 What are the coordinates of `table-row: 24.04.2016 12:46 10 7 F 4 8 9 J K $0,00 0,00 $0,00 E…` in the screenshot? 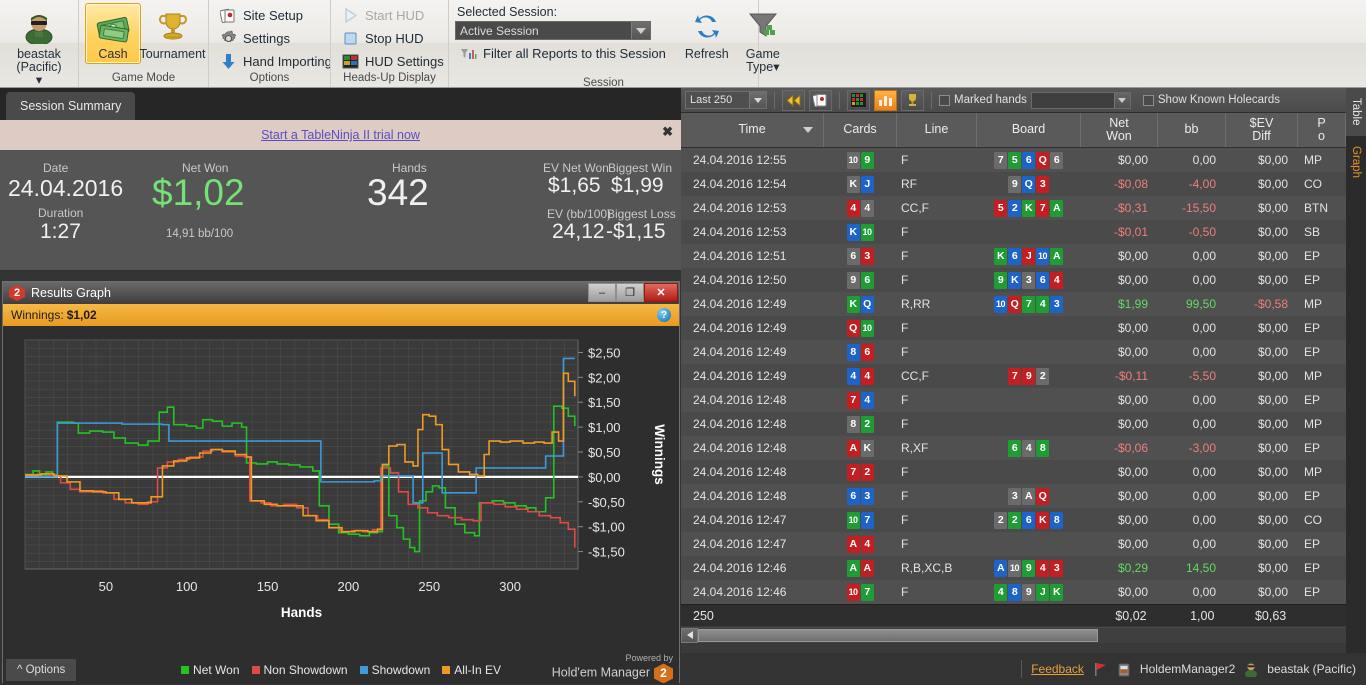 It's located at (1023, 592).